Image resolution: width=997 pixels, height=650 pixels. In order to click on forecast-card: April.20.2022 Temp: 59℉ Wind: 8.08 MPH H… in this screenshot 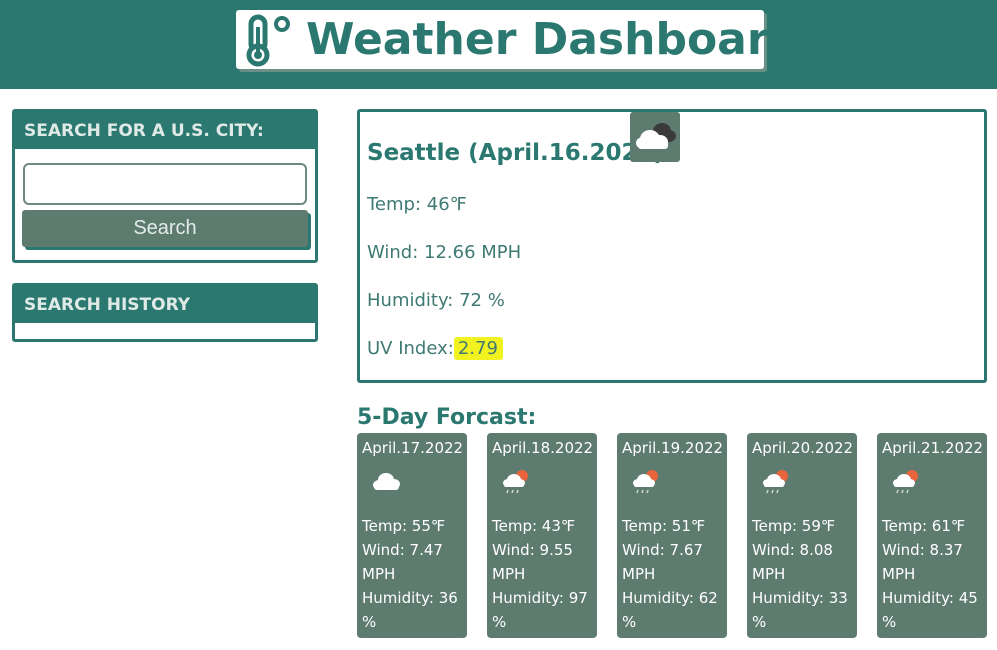, I will do `click(802, 535)`.